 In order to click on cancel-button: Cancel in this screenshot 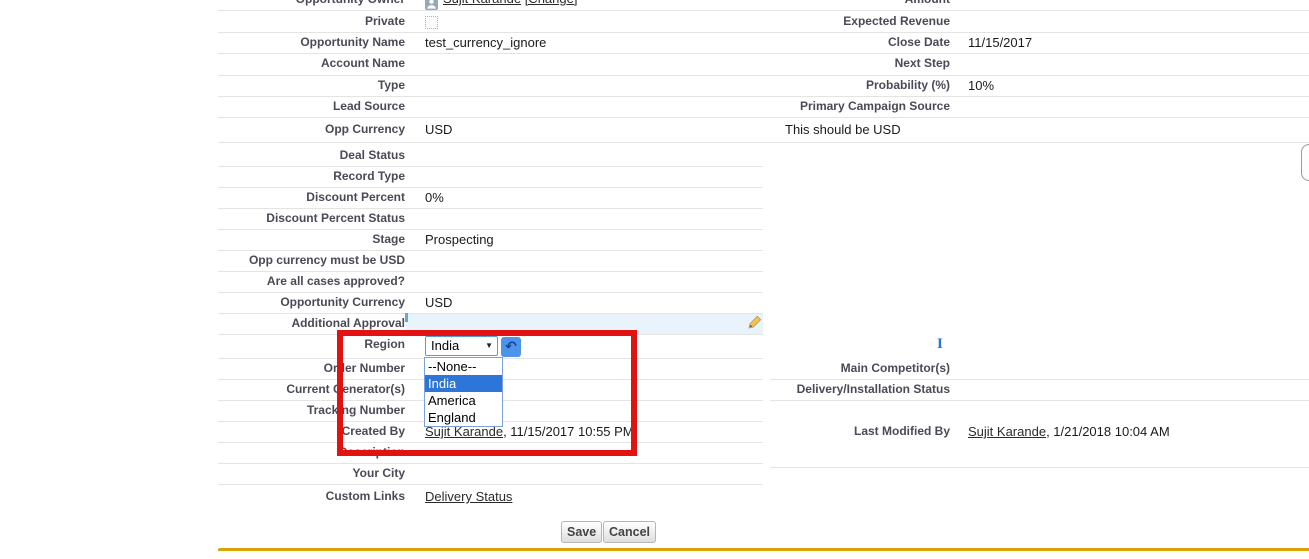, I will do `click(629, 532)`.